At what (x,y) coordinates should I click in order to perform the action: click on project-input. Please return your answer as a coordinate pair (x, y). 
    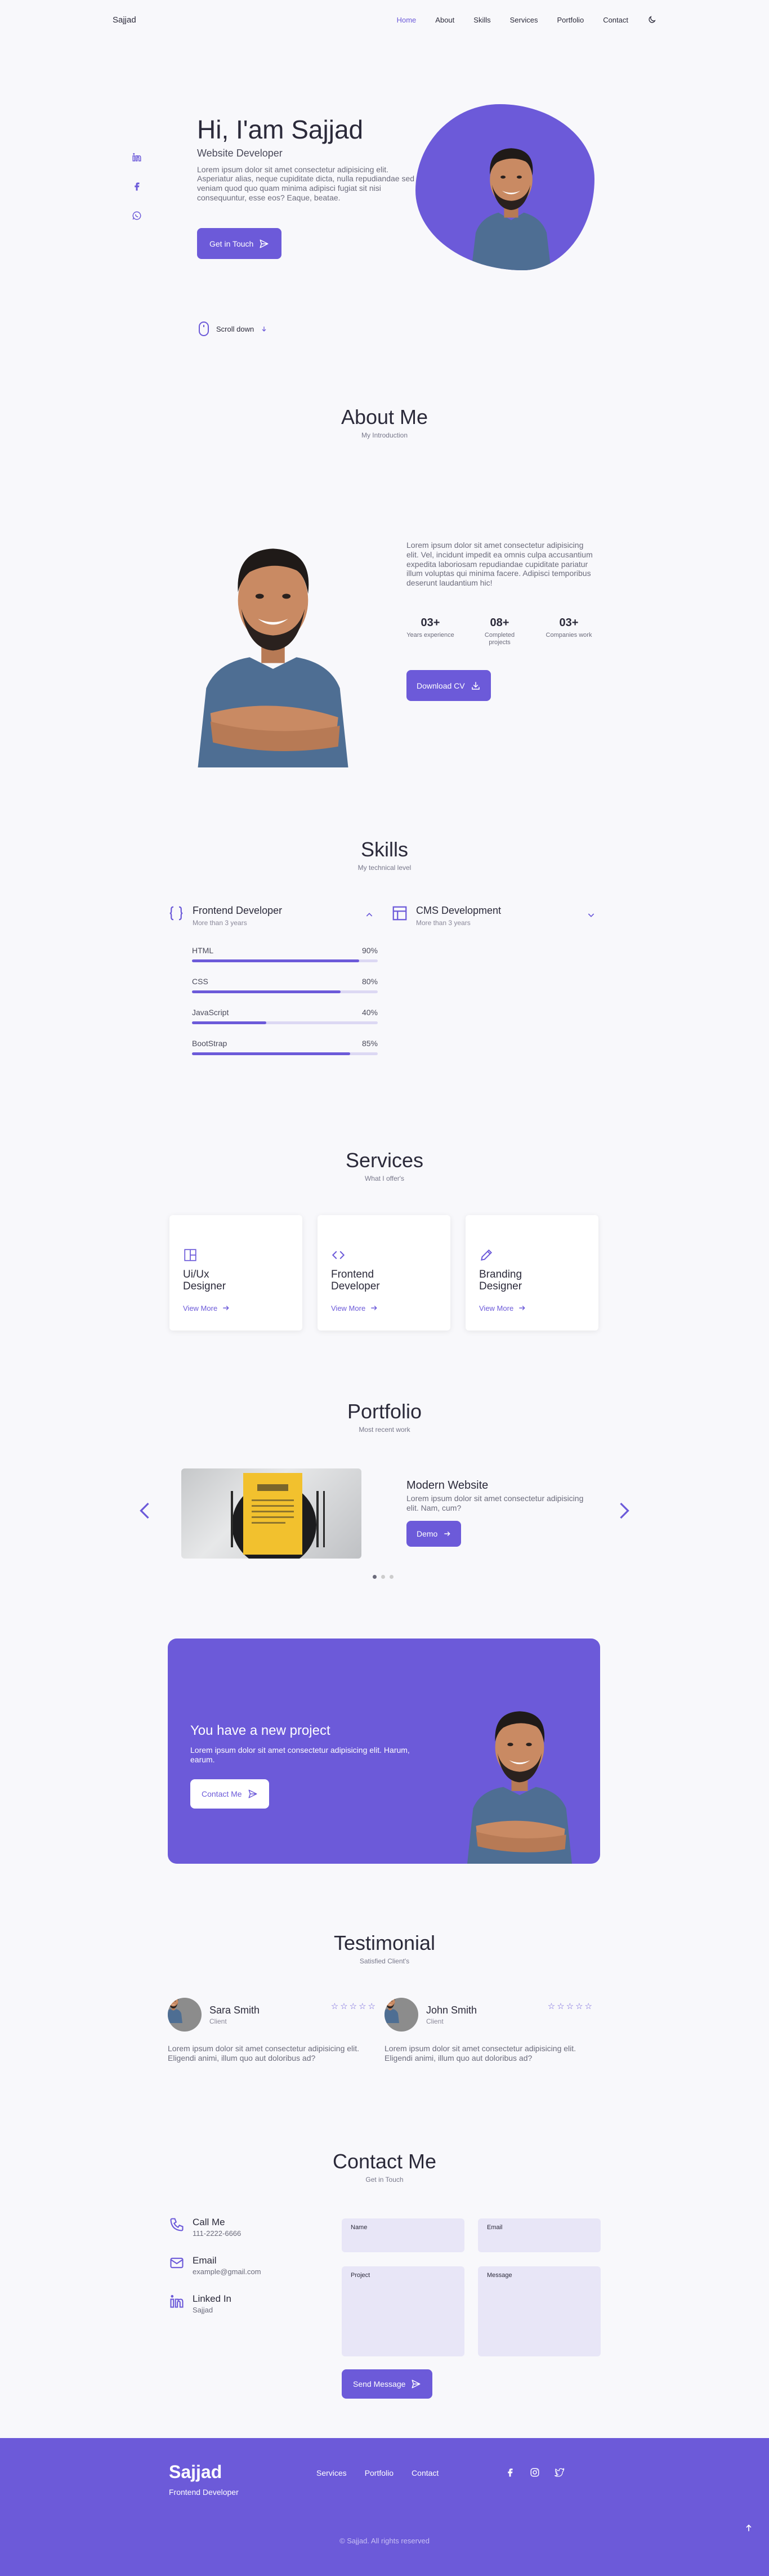
    Looking at the image, I should click on (403, 2307).